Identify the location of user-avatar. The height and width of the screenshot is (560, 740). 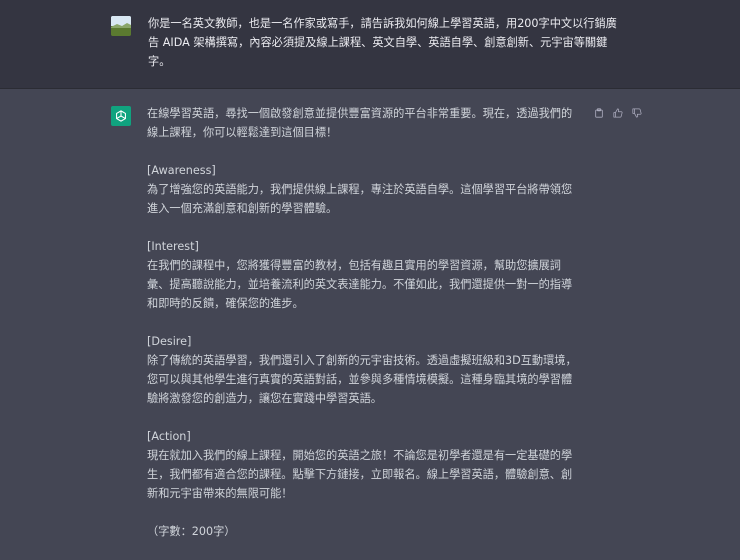
(121, 26).